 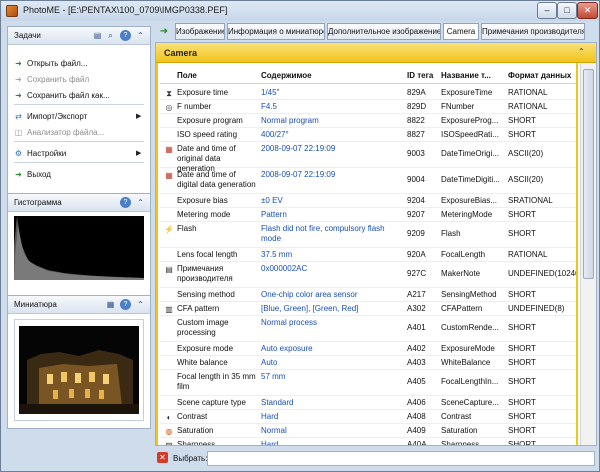 What do you see at coordinates (110, 35) in the screenshot?
I see `search-icon: ⌕` at bounding box center [110, 35].